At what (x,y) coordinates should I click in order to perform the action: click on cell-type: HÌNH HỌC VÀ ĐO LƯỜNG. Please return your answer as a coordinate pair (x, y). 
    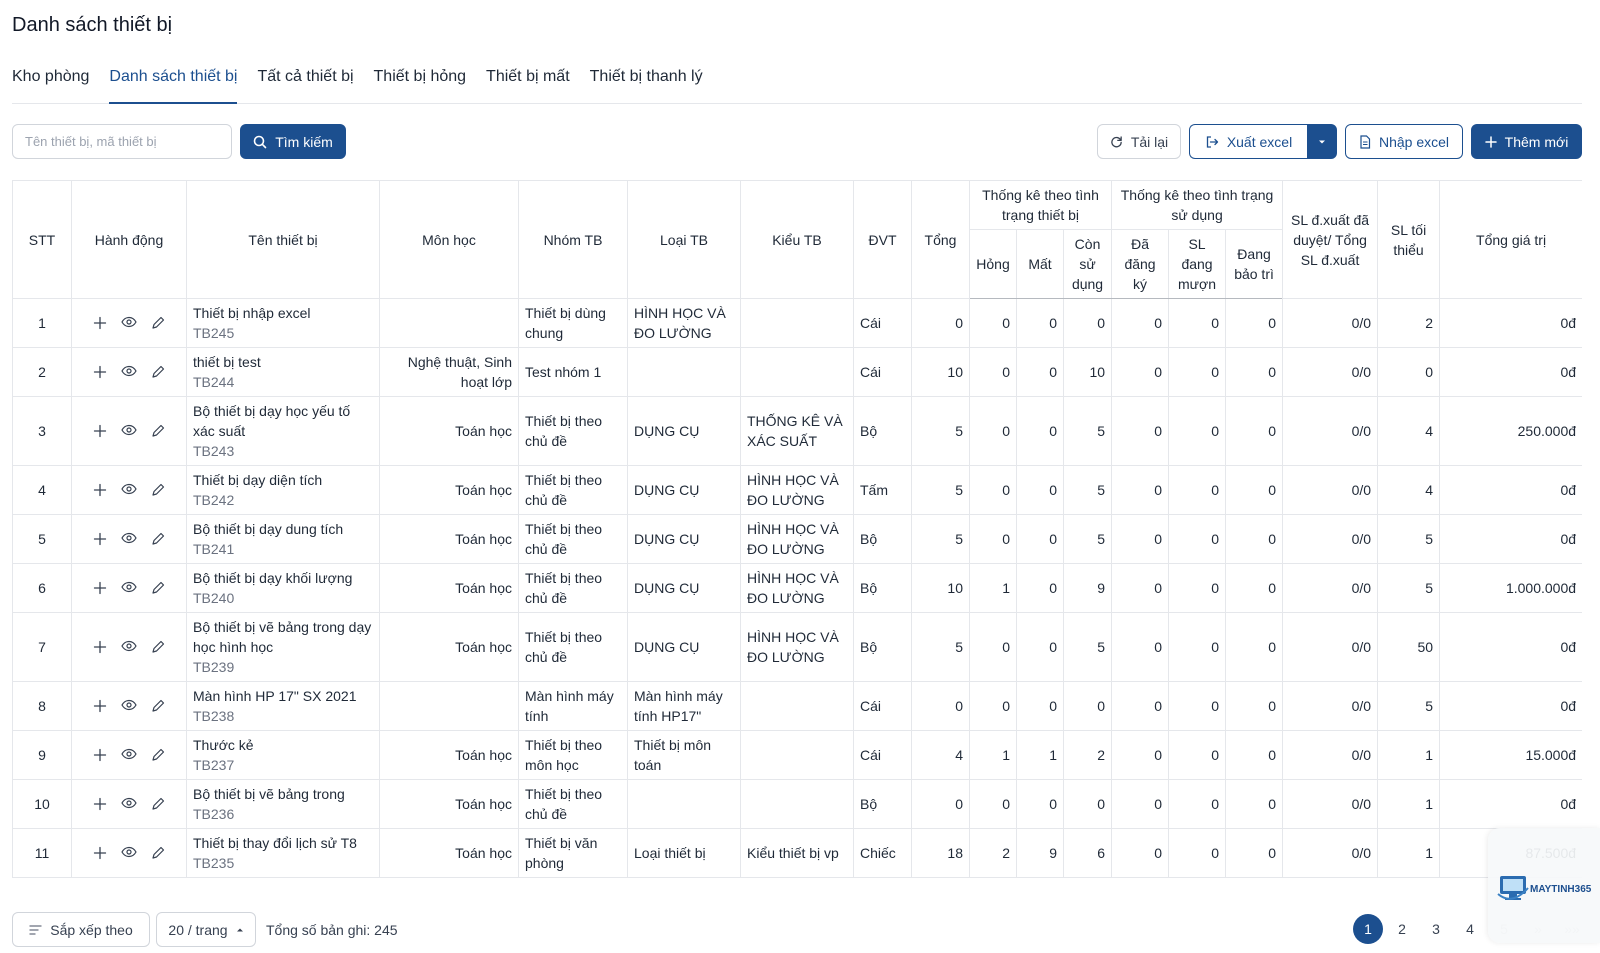
    Looking at the image, I should click on (684, 323).